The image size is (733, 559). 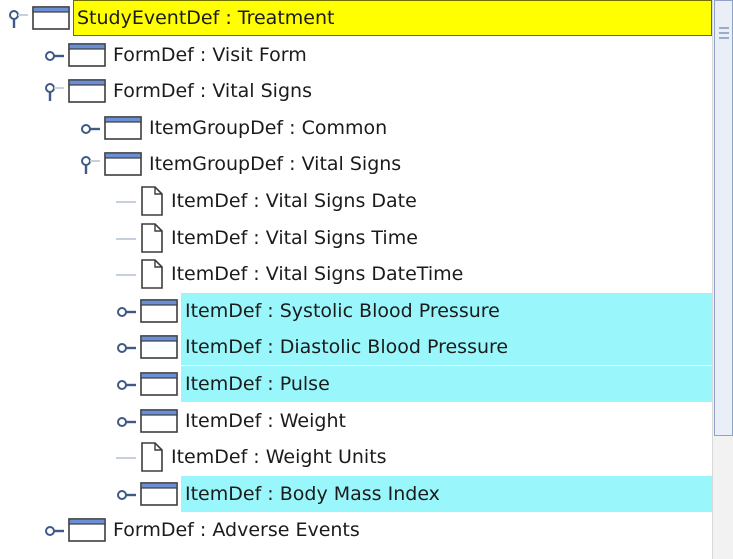 I want to click on tree-node-label: ItemDef : Systolic Blood Pressure, so click(x=342, y=311).